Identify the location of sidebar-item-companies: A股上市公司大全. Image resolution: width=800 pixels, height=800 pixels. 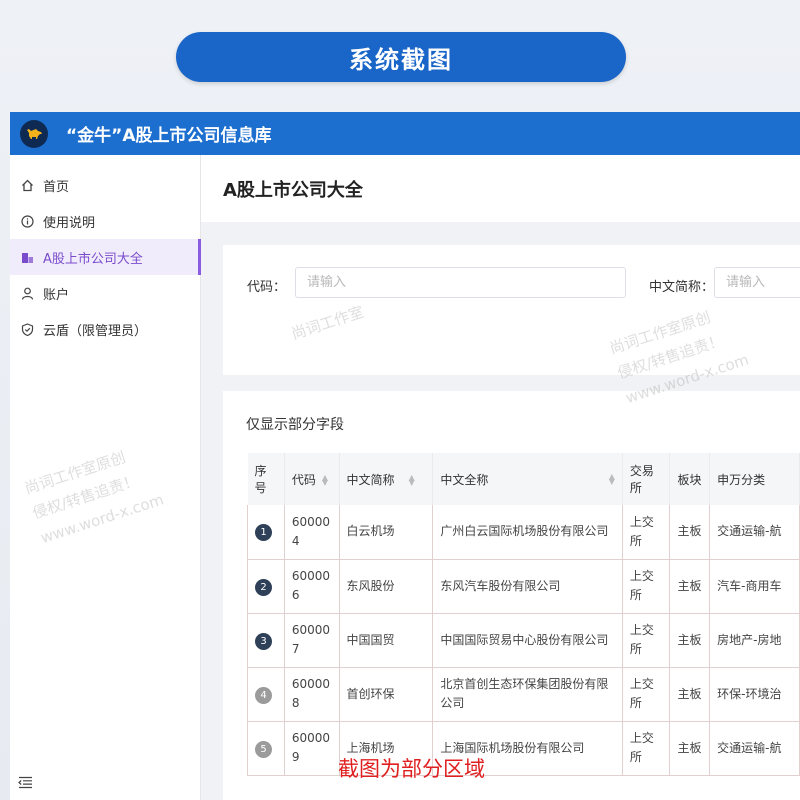
(105, 257).